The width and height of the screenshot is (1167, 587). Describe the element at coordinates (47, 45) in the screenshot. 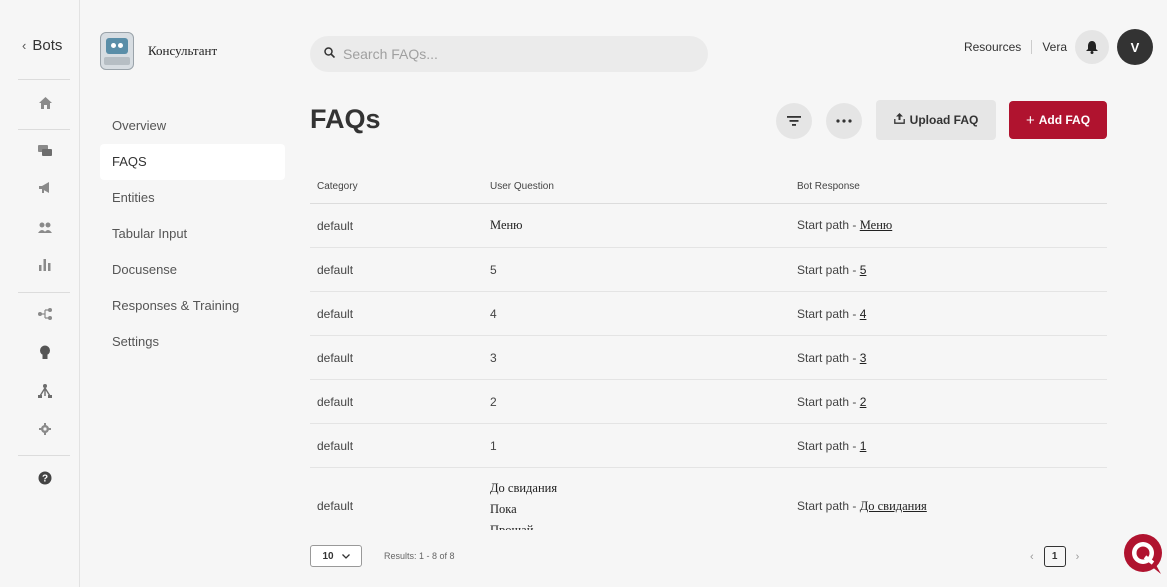

I see `back-label: Bots` at that location.